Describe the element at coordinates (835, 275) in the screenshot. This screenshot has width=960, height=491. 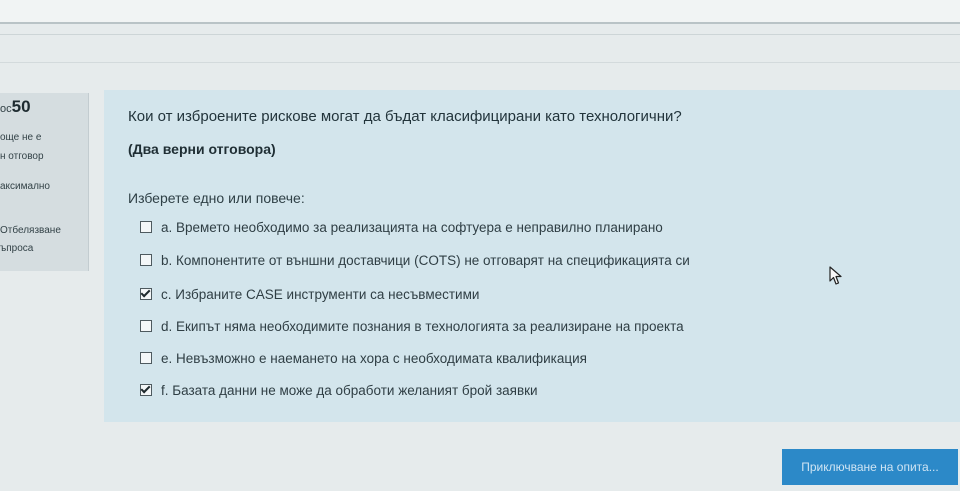
I see `mouse-pointer-icon` at that location.